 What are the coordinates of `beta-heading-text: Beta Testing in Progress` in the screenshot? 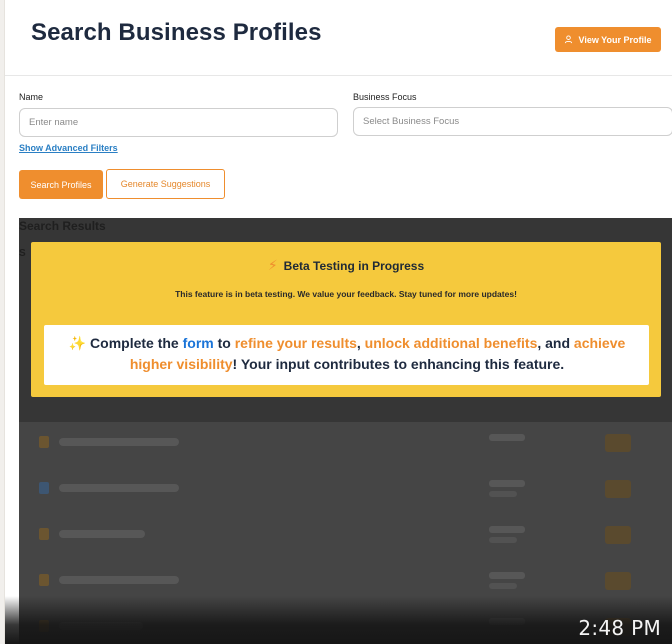 It's located at (354, 265).